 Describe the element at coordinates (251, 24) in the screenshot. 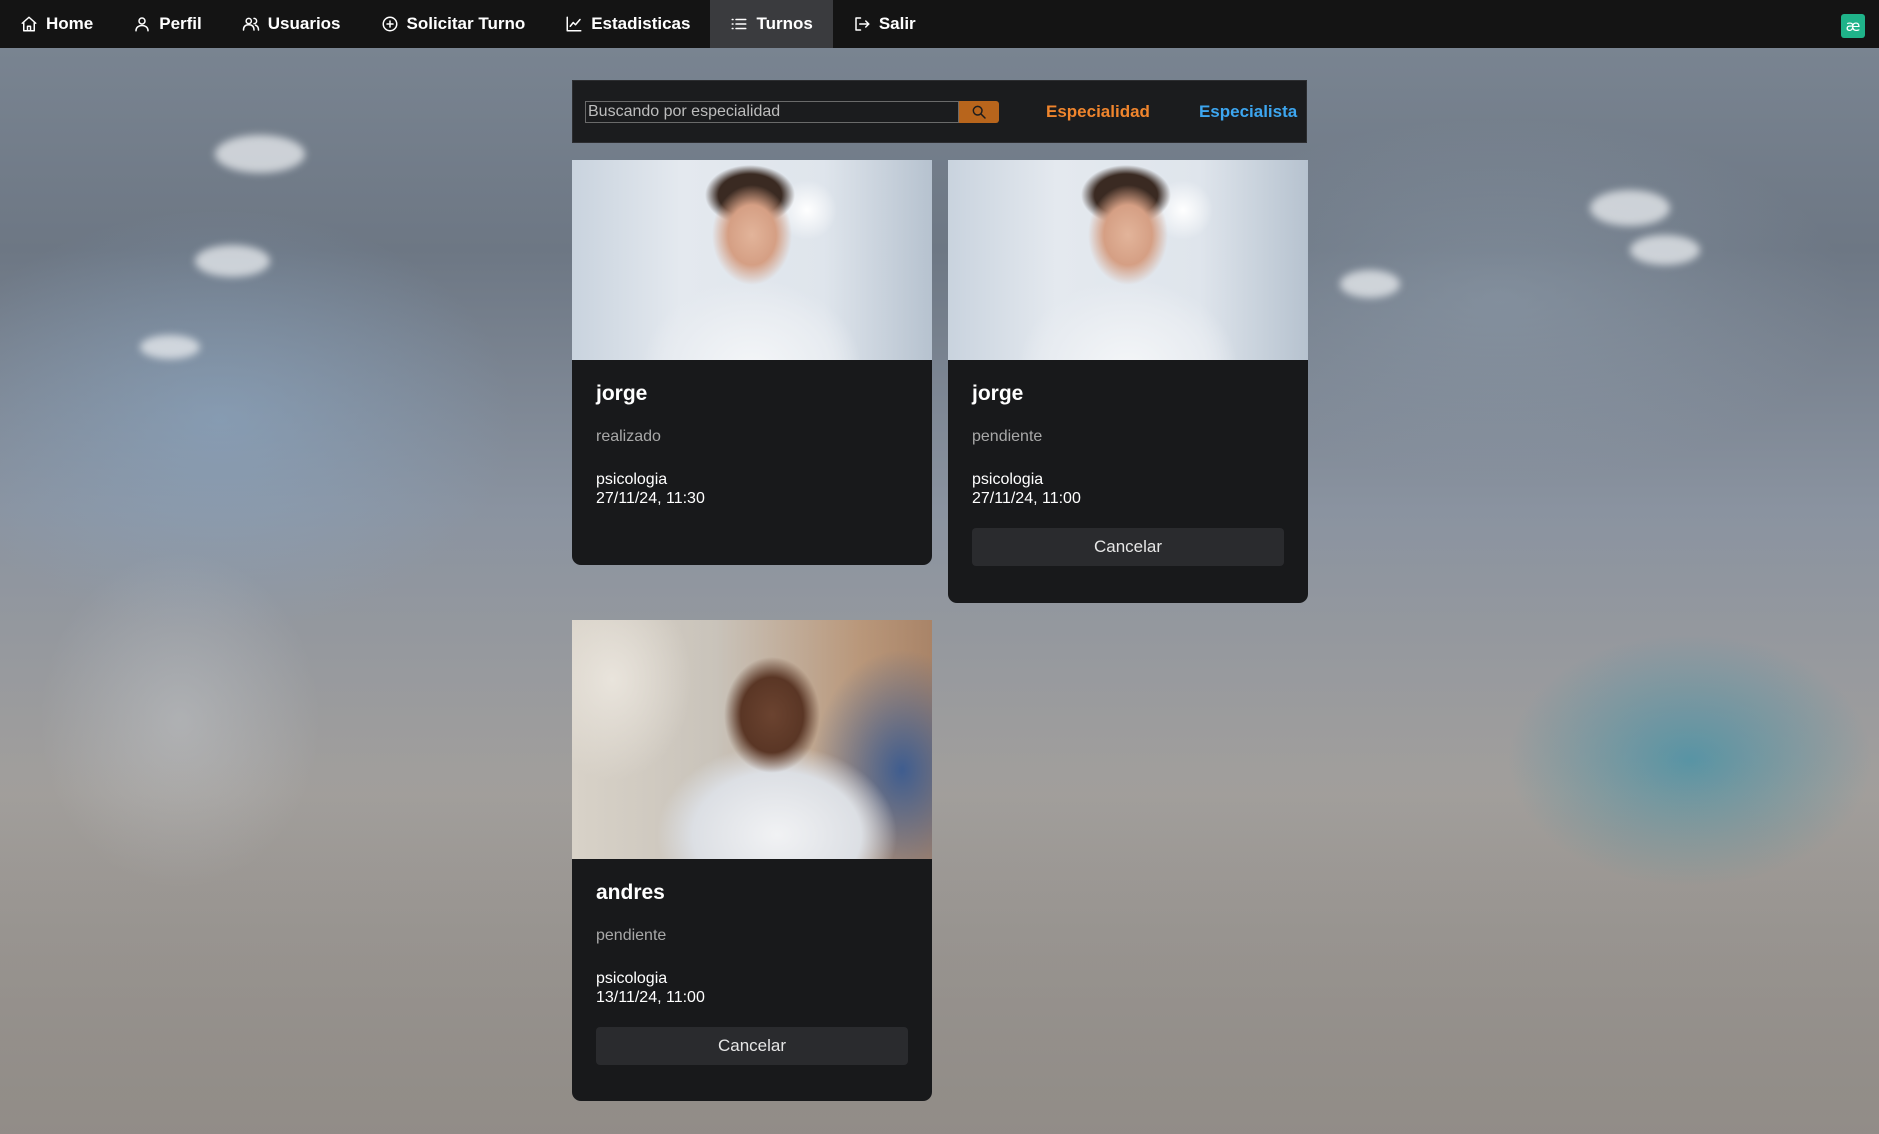

I see `users-icon` at that location.